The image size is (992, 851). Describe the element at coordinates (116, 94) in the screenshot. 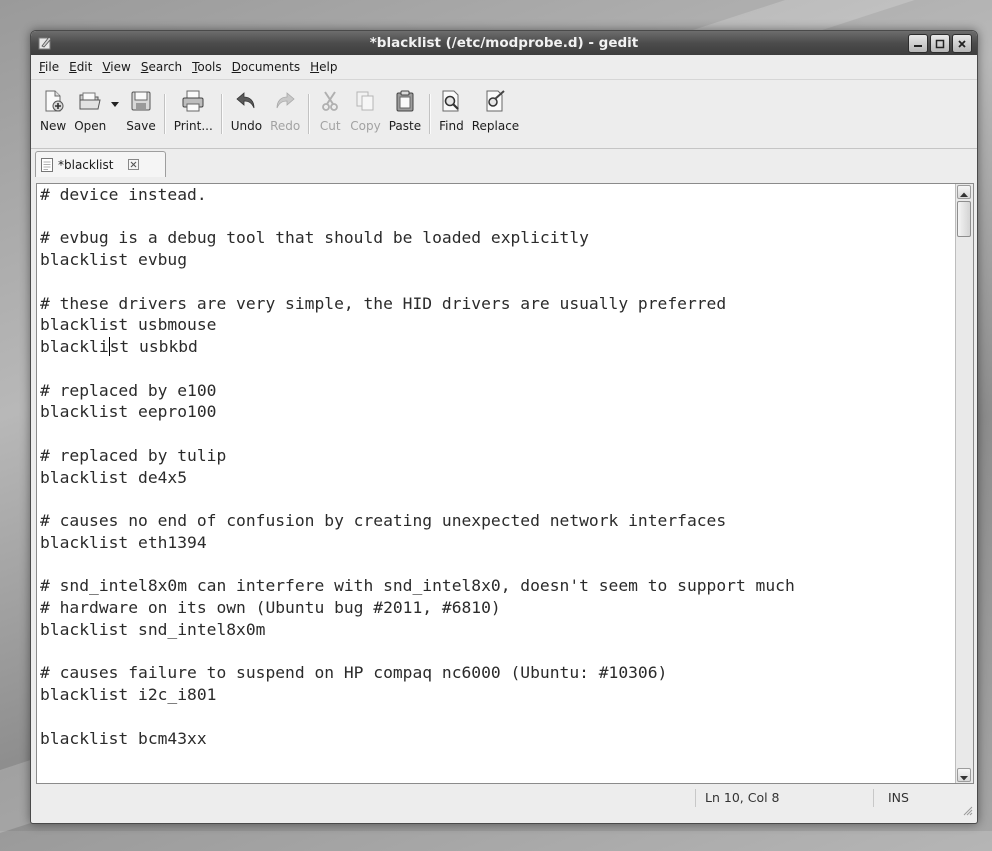

I see `open-recent-dropdown` at that location.